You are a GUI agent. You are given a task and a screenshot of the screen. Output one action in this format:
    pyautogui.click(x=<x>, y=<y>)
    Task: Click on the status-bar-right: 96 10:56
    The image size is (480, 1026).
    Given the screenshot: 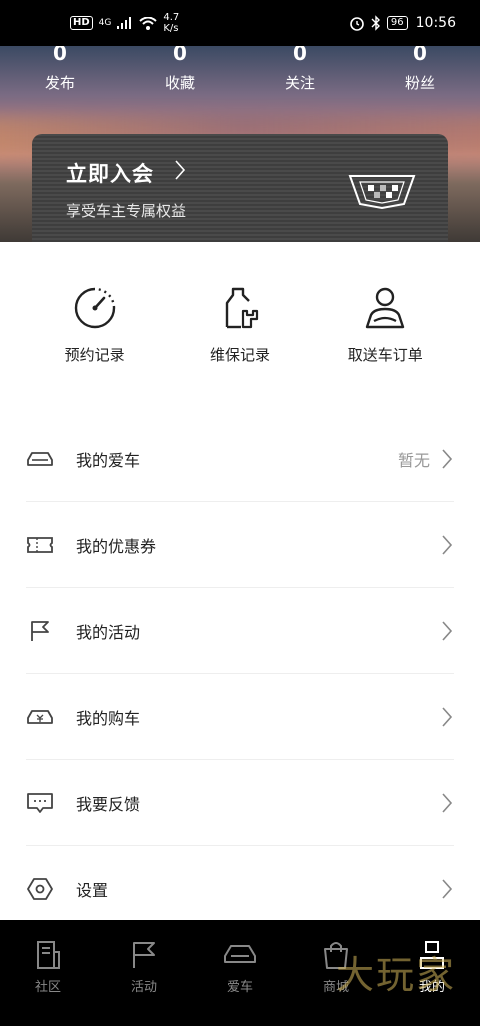 What is the action you would take?
    pyautogui.click(x=402, y=23)
    